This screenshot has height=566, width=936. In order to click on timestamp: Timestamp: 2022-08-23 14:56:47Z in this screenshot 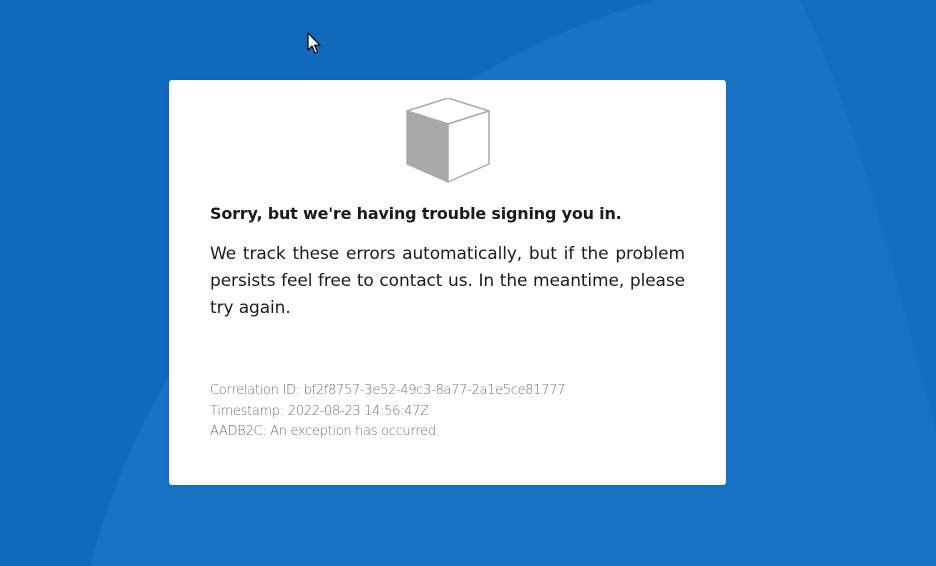, I will do `click(319, 411)`.